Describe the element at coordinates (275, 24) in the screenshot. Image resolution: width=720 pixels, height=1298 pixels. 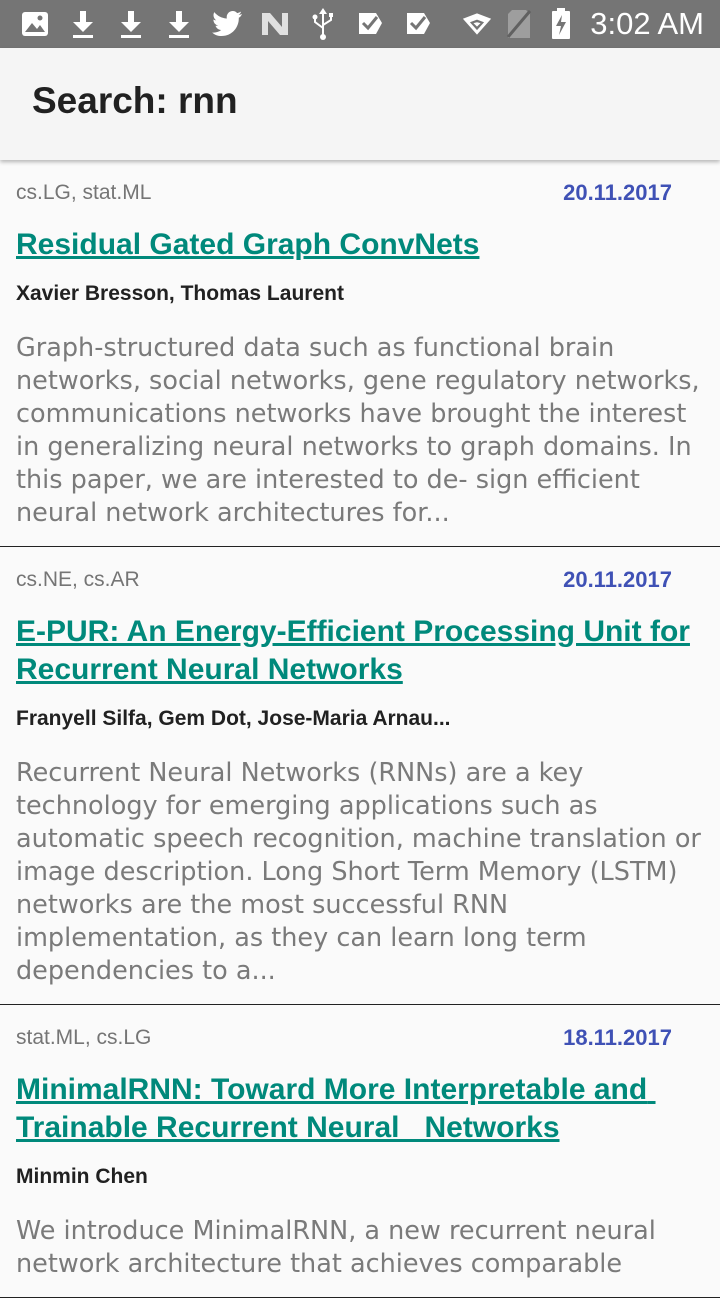
I see `n-app-icon` at that location.